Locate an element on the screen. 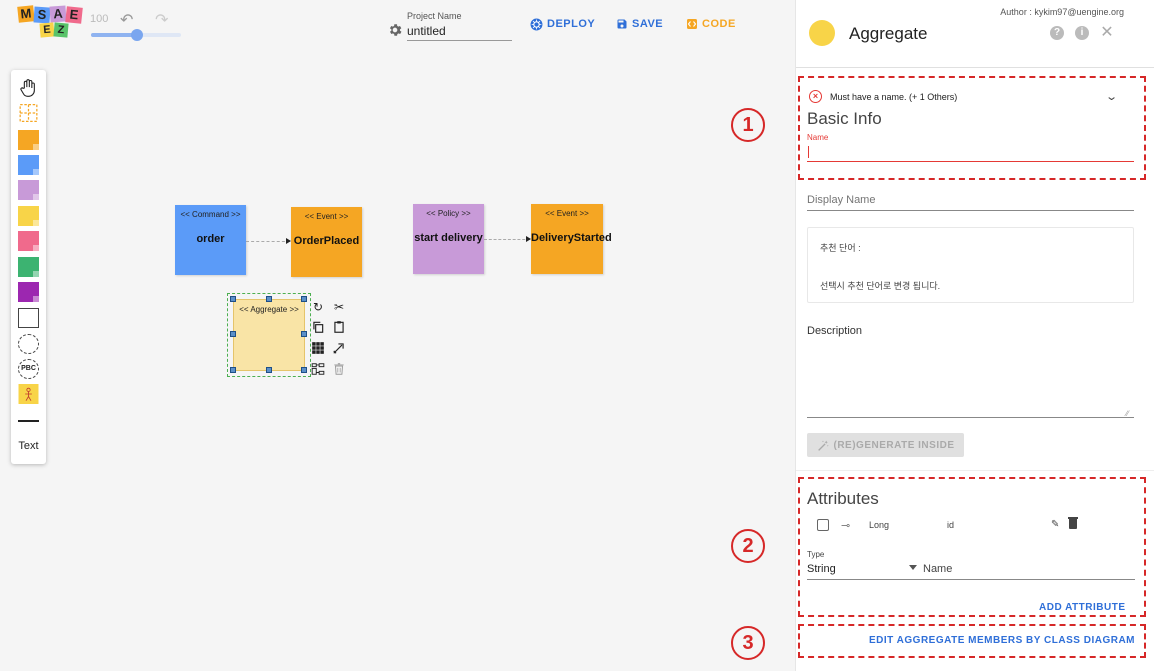 The width and height of the screenshot is (1154, 671). event-node: << Event >> OrderPlaced is located at coordinates (326, 242).